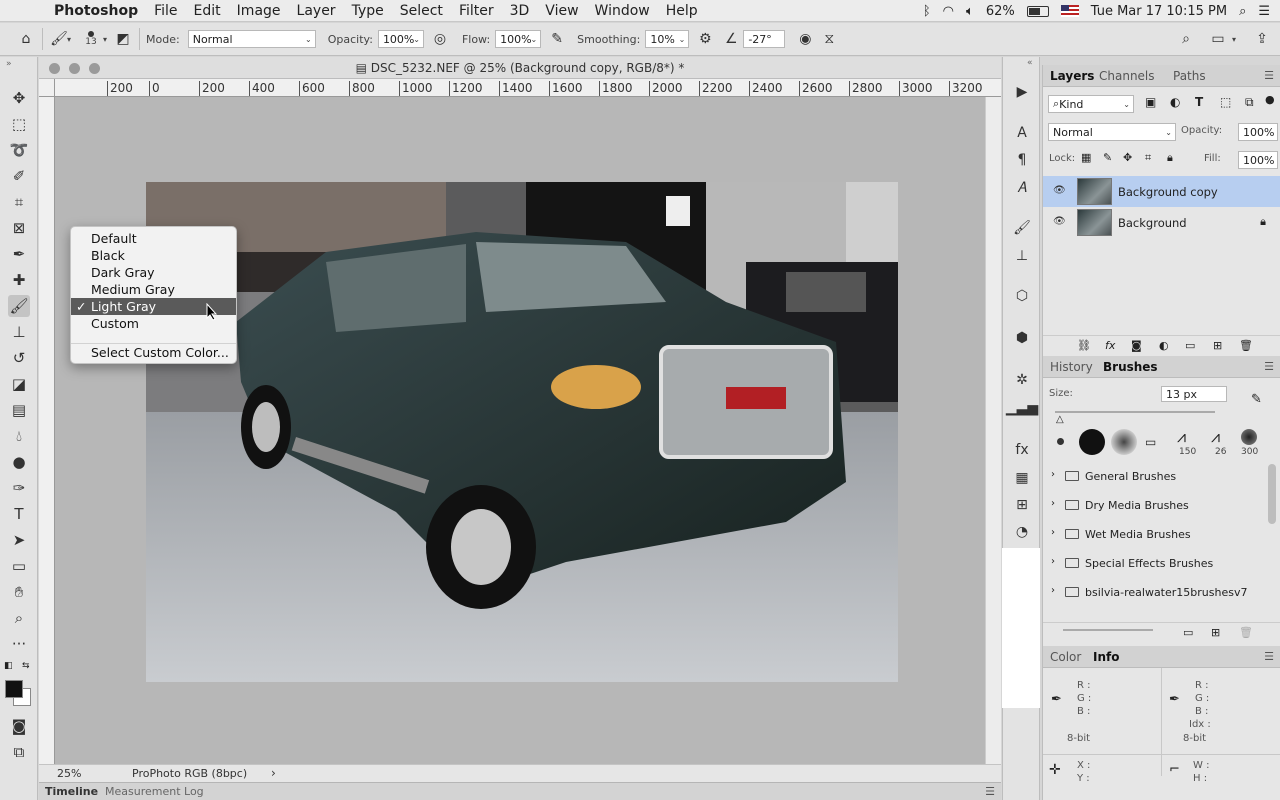  Describe the element at coordinates (1264, 11) in the screenshot. I see `notification-center-icon: ☰` at that location.